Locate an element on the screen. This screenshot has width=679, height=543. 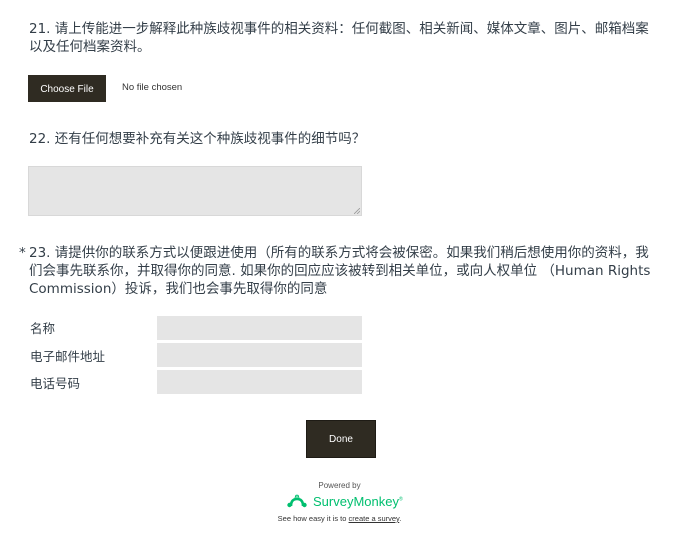
file-status-text: No file chosen is located at coordinates (152, 87).